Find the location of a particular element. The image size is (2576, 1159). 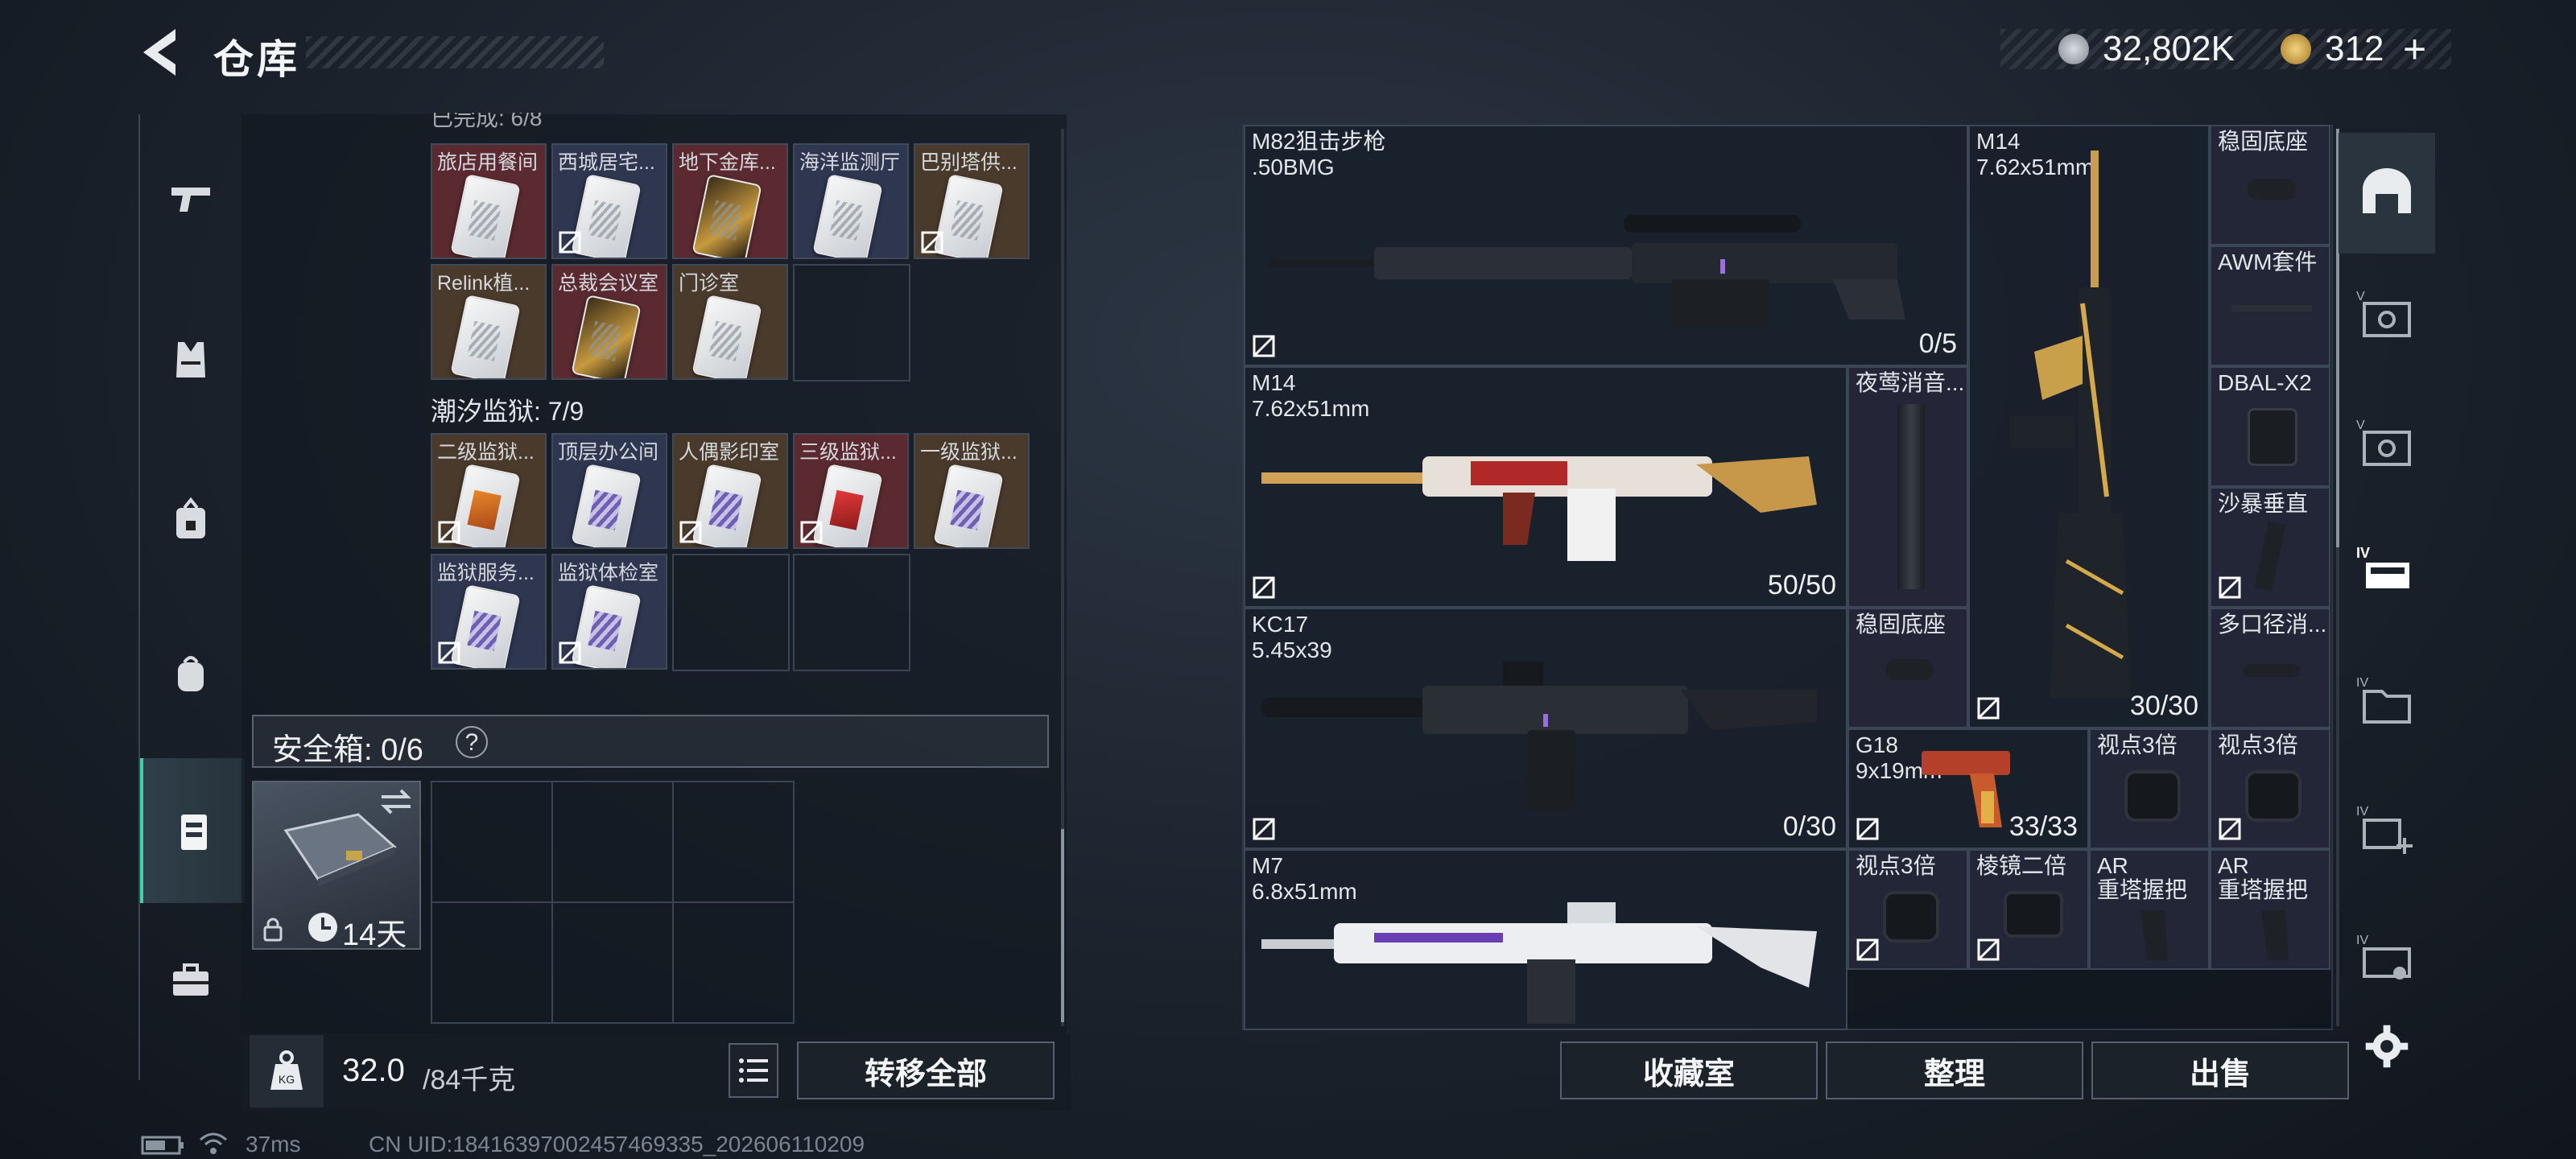

svg-text: KG is located at coordinates (287, 1079).